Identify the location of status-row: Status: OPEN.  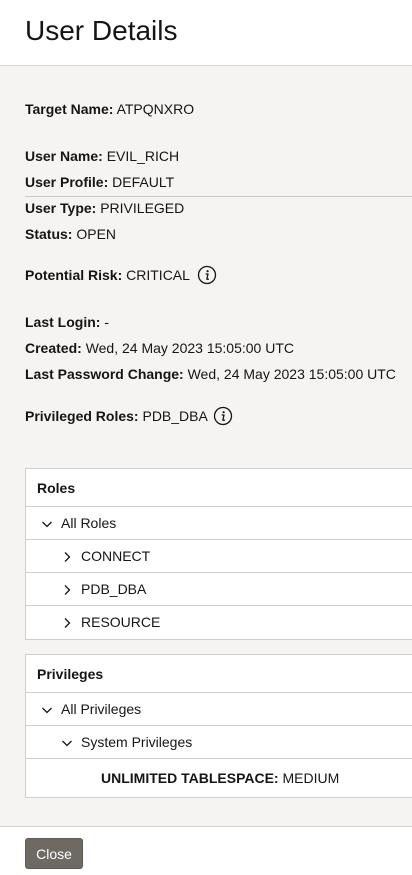
(70, 234).